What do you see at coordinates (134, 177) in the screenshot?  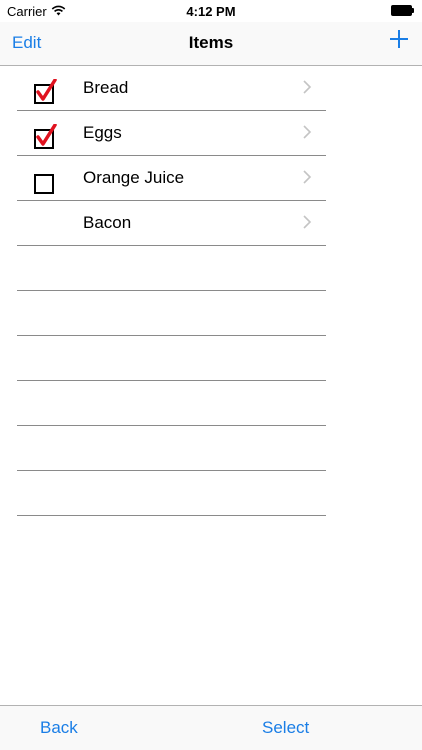 I see `item-label: Orange Juice` at bounding box center [134, 177].